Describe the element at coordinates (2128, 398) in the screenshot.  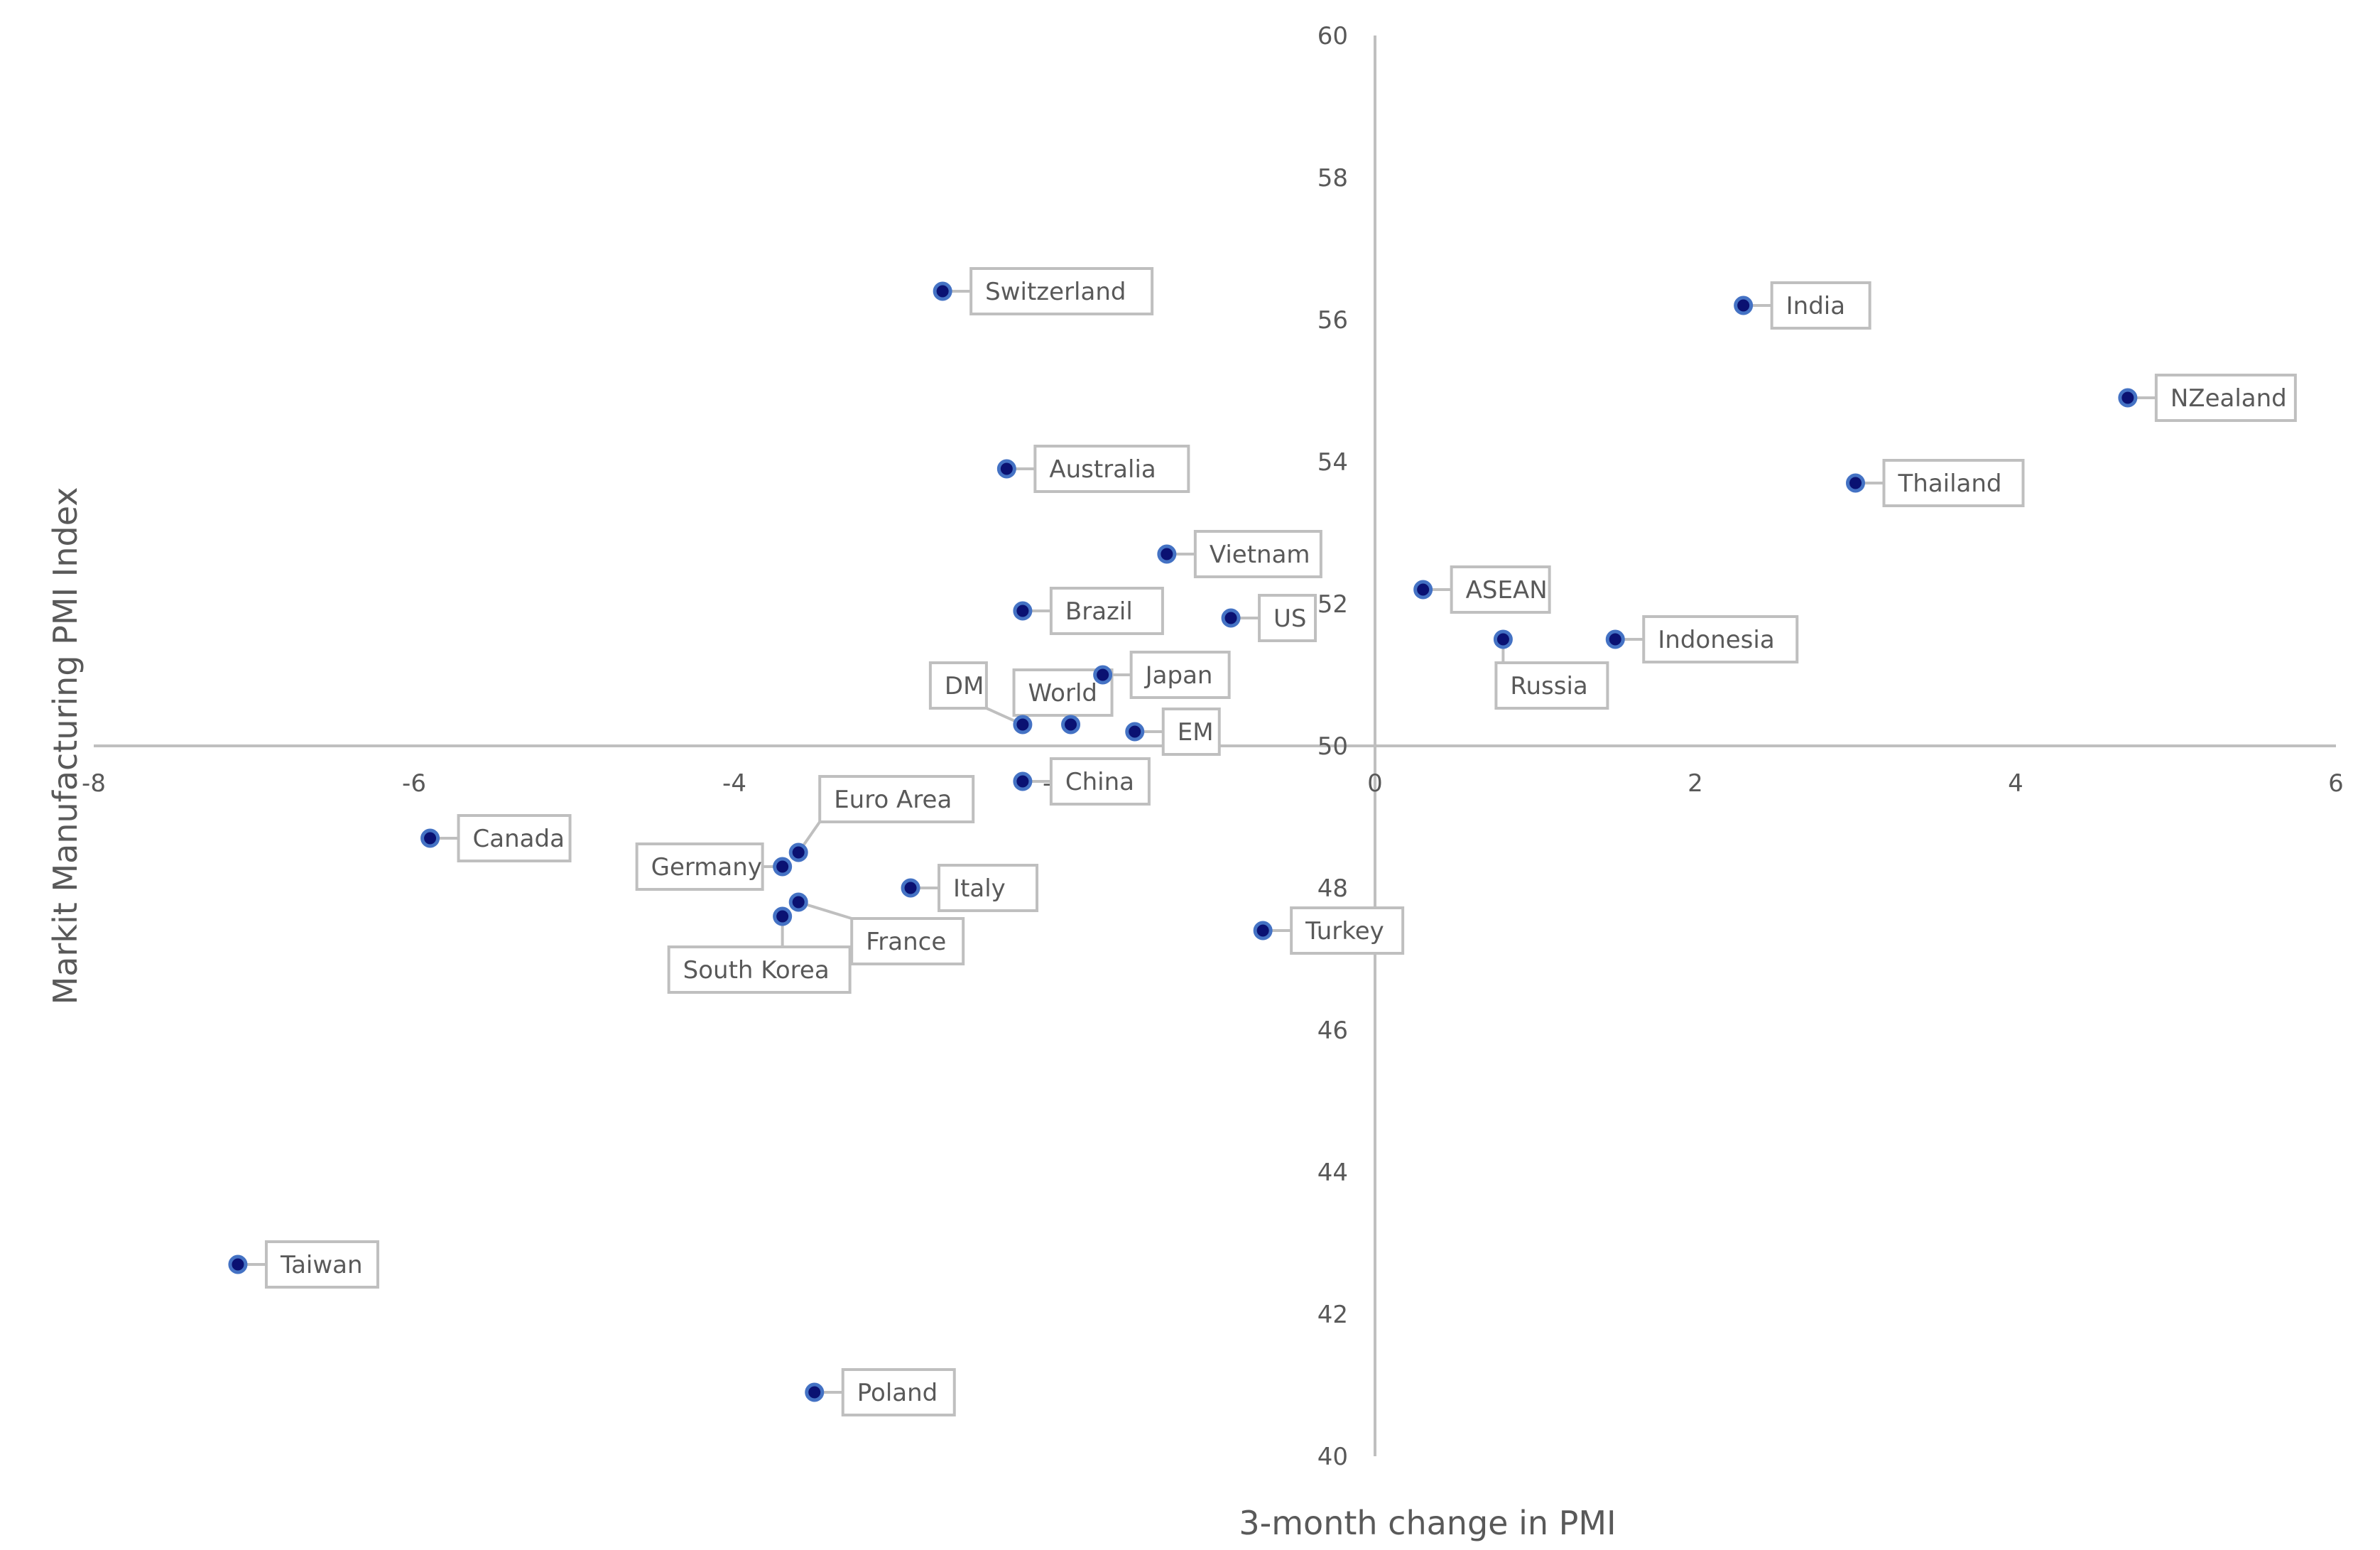
I see `data-point-nzealand` at that location.